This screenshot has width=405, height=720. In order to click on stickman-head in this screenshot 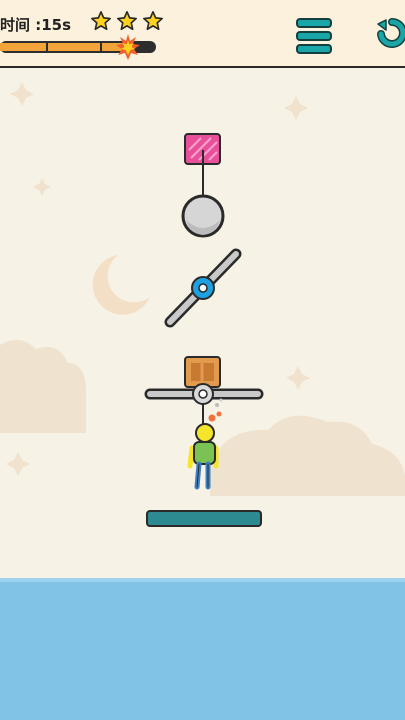, I will do `click(205, 433)`.